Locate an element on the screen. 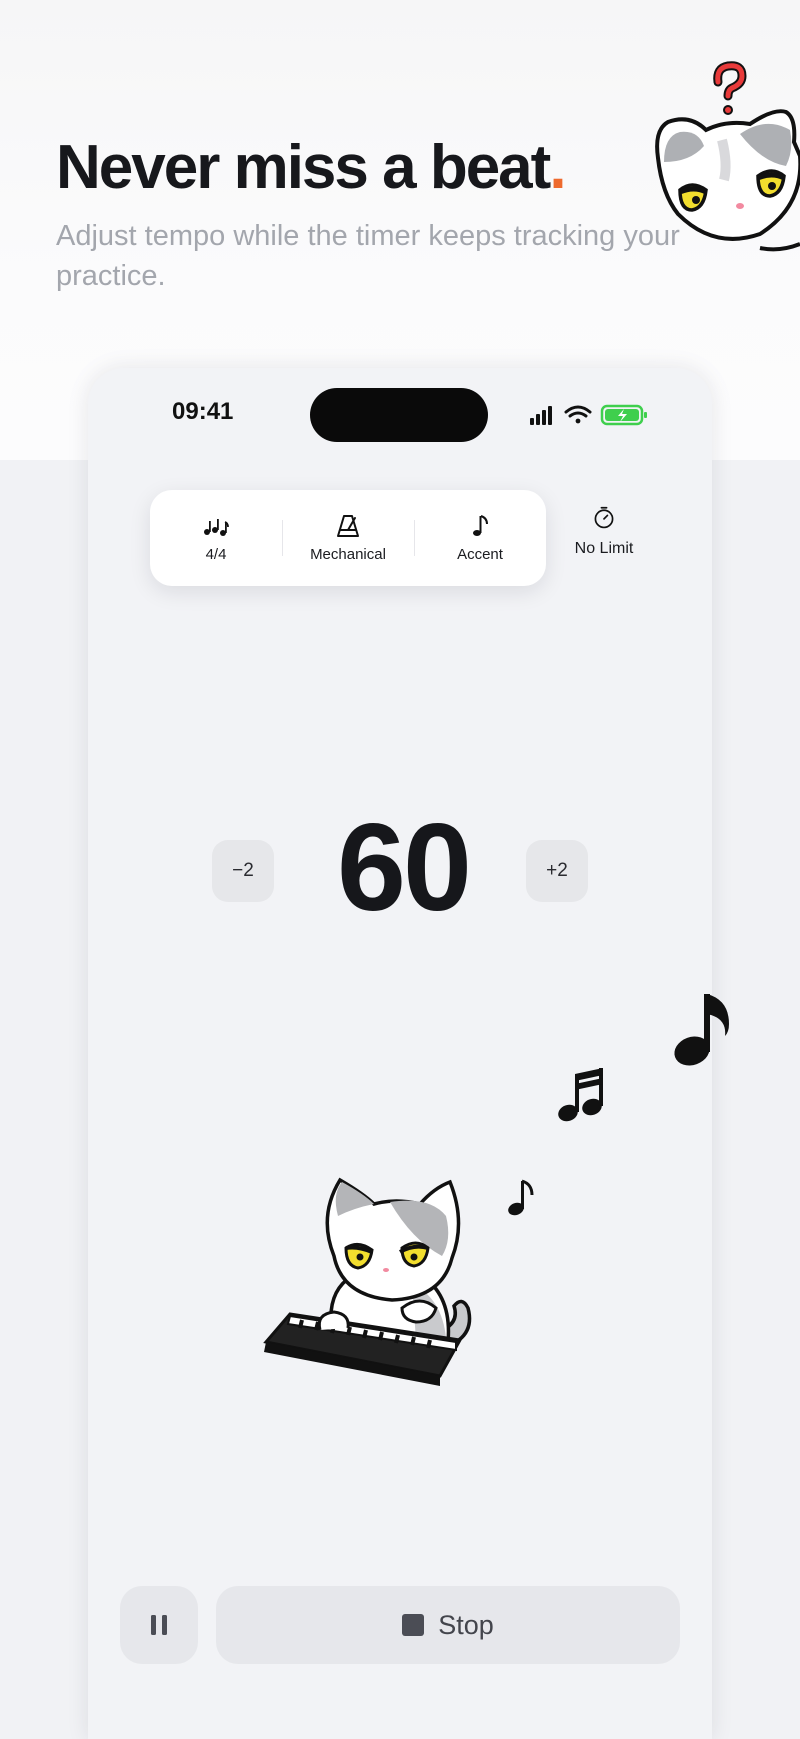  accent-button: Accent is located at coordinates (480, 538).